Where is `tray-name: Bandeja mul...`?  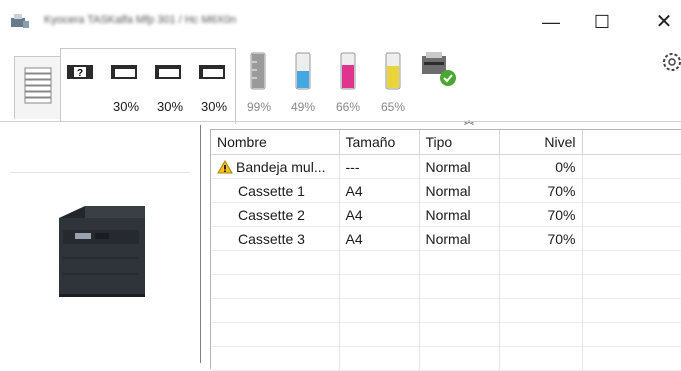 tray-name: Bandeja mul... is located at coordinates (281, 166).